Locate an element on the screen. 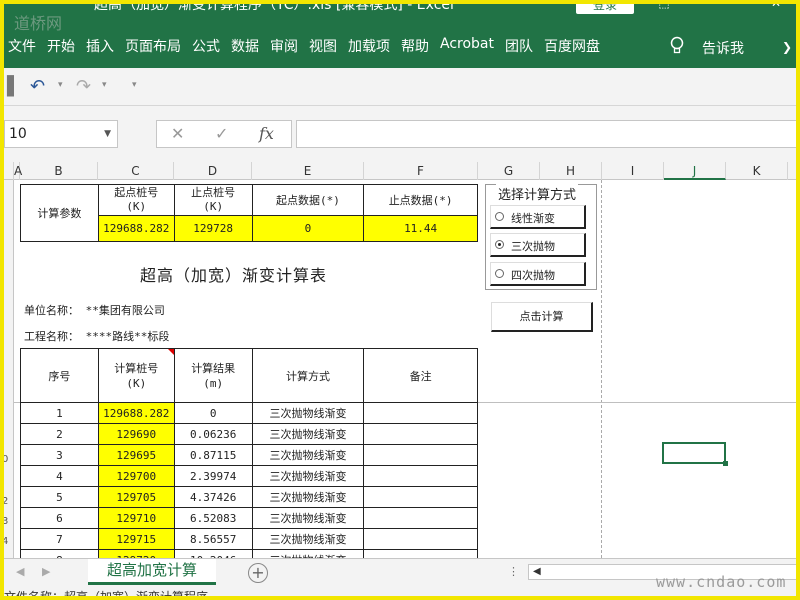 The image size is (800, 600). row-station: 129700 is located at coordinates (136, 476).